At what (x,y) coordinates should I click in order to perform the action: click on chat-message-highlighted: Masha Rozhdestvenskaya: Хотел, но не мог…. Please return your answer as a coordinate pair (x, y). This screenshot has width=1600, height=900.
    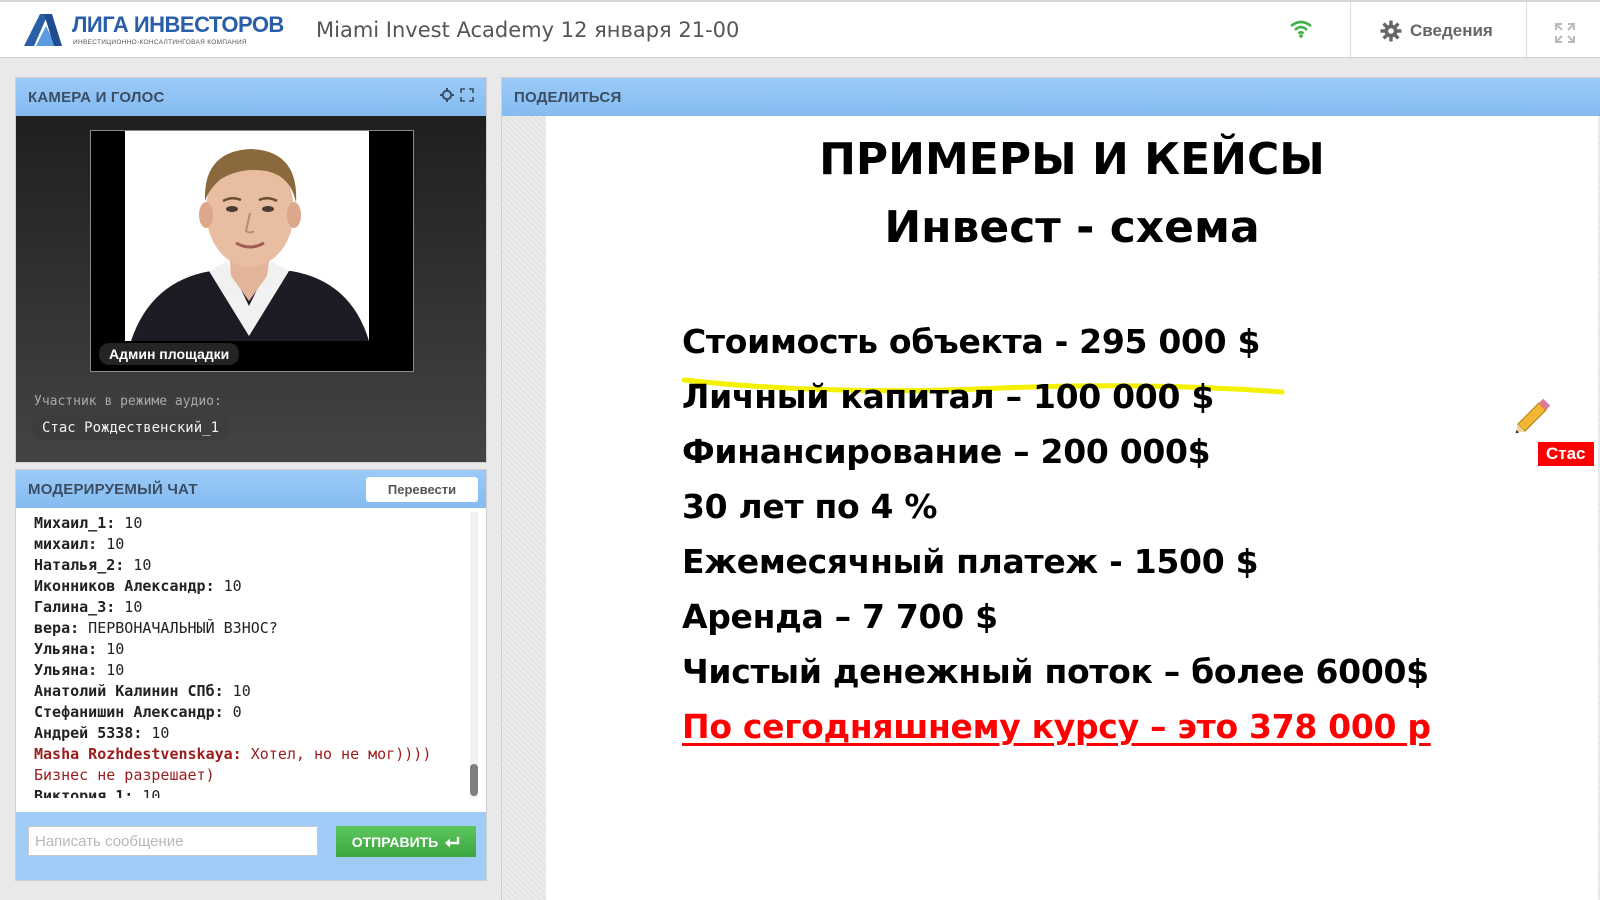
    Looking at the image, I should click on (254, 754).